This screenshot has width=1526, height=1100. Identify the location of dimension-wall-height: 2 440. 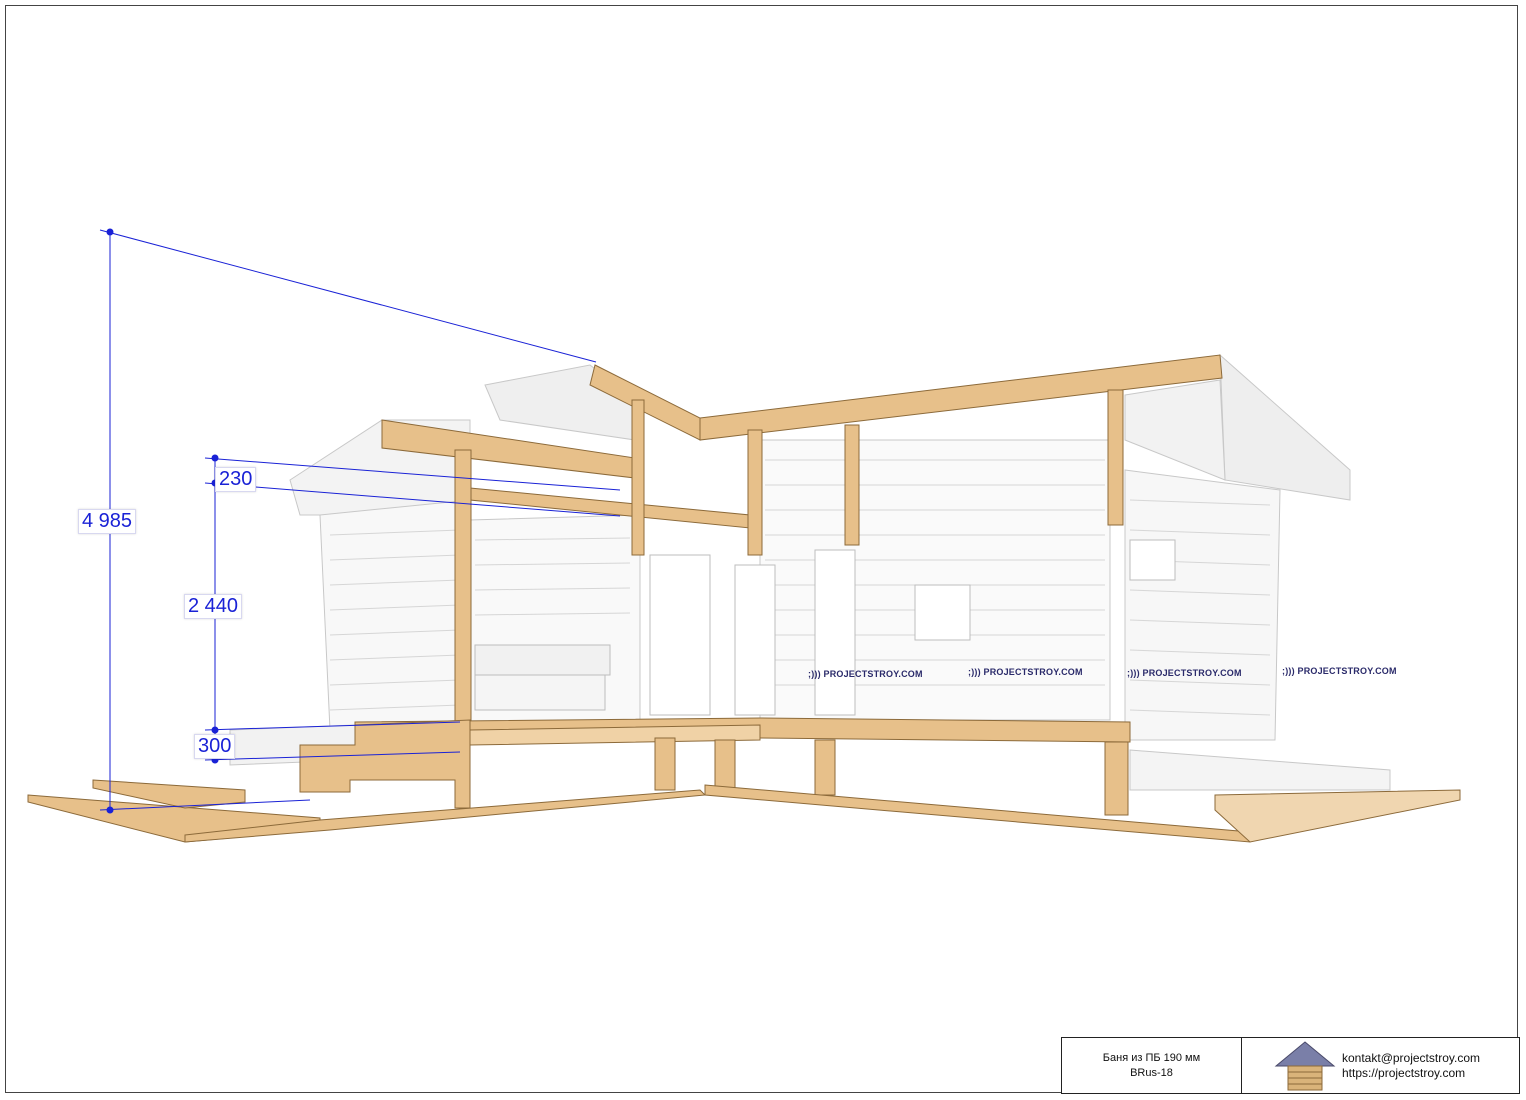
(213, 606).